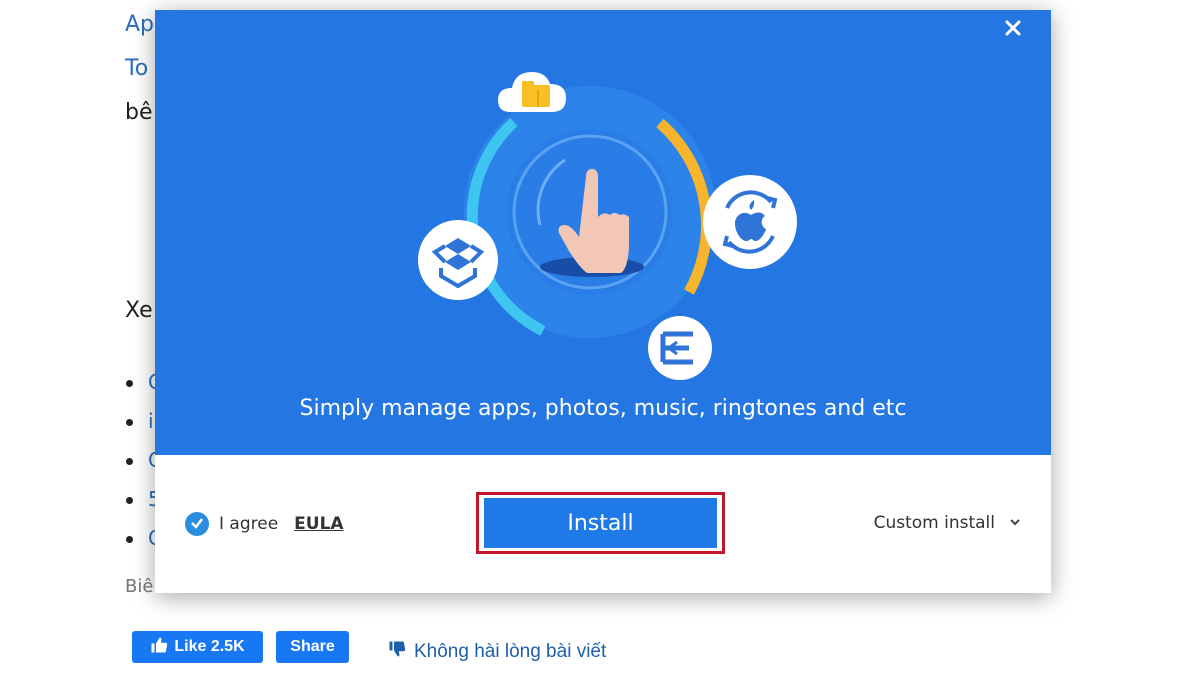 This screenshot has height=675, width=1200. I want to click on cloud-folder-icon, so click(532, 92).